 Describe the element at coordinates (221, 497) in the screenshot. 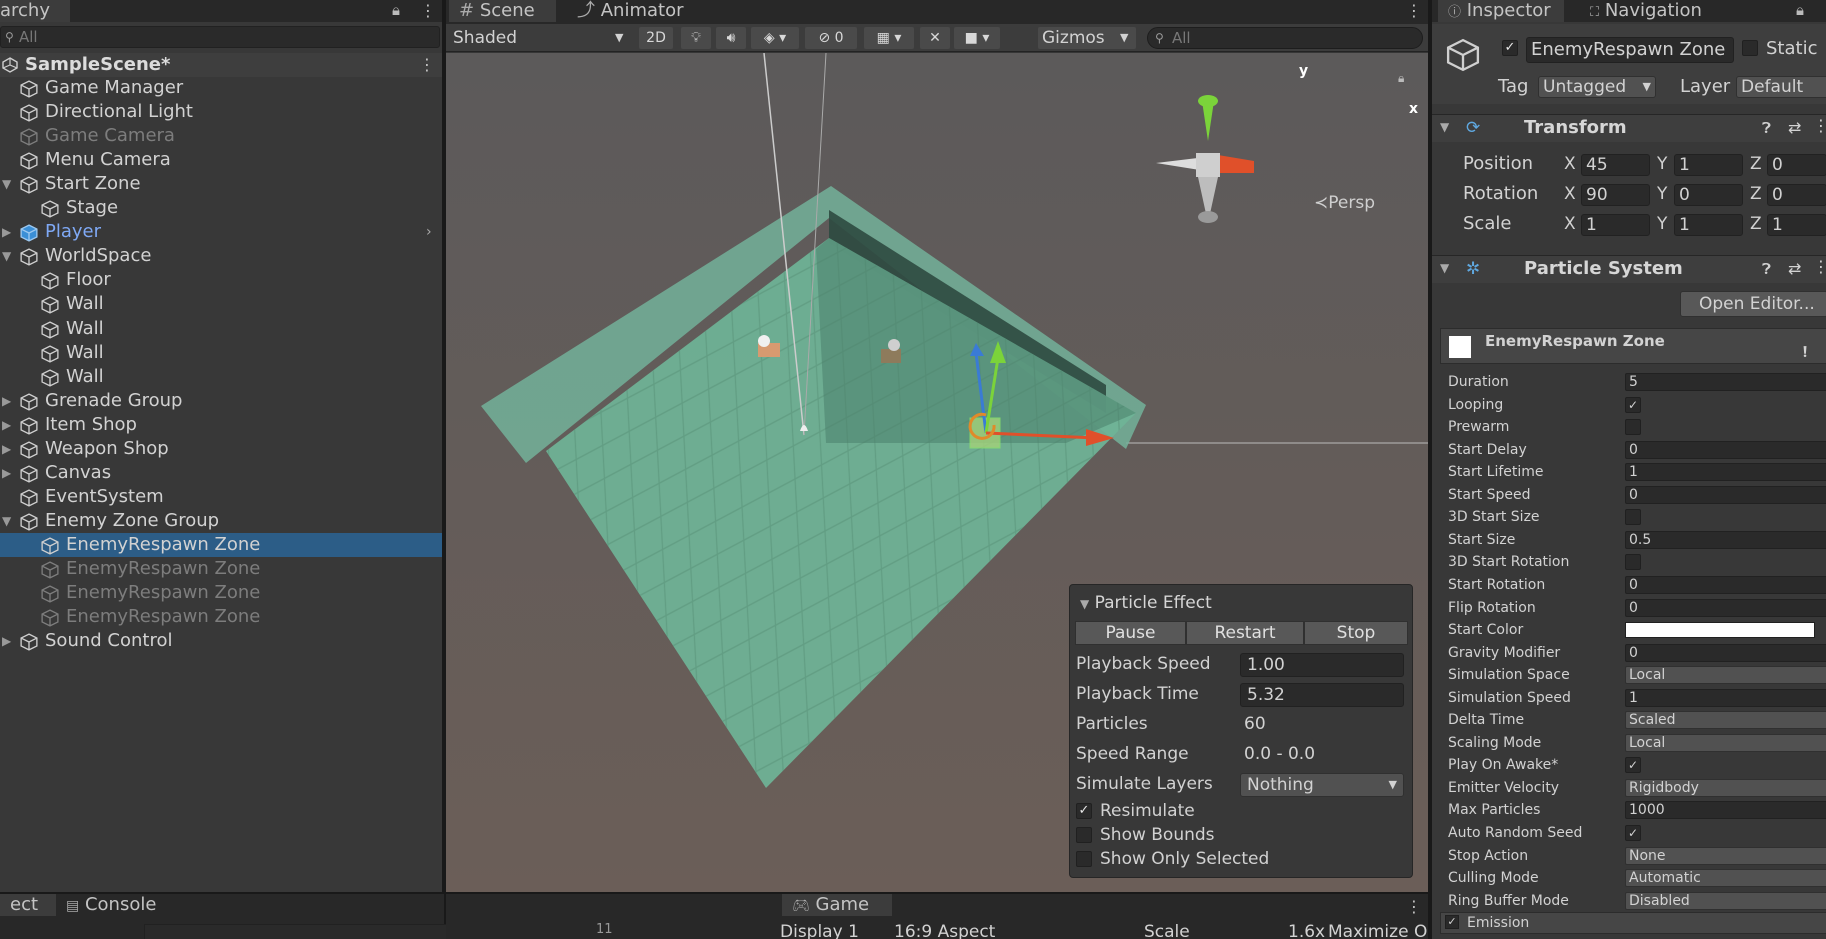

I see `hierarchy-item-eventsystem: EventSystem` at that location.